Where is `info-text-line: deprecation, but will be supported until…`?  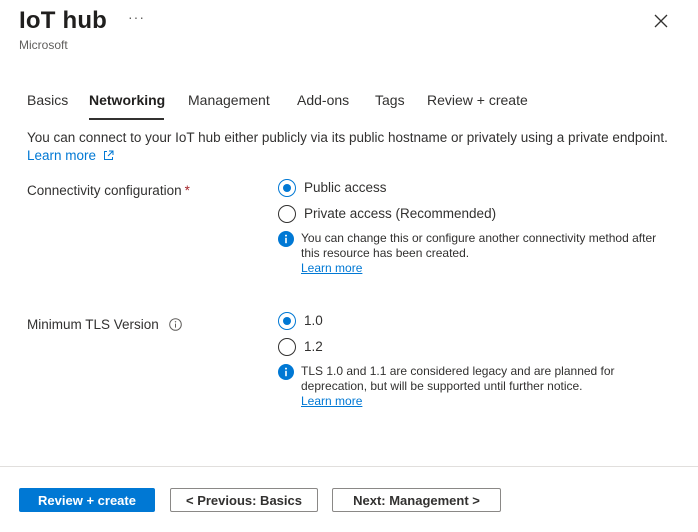 info-text-line: deprecation, but will be supported until… is located at coordinates (442, 386).